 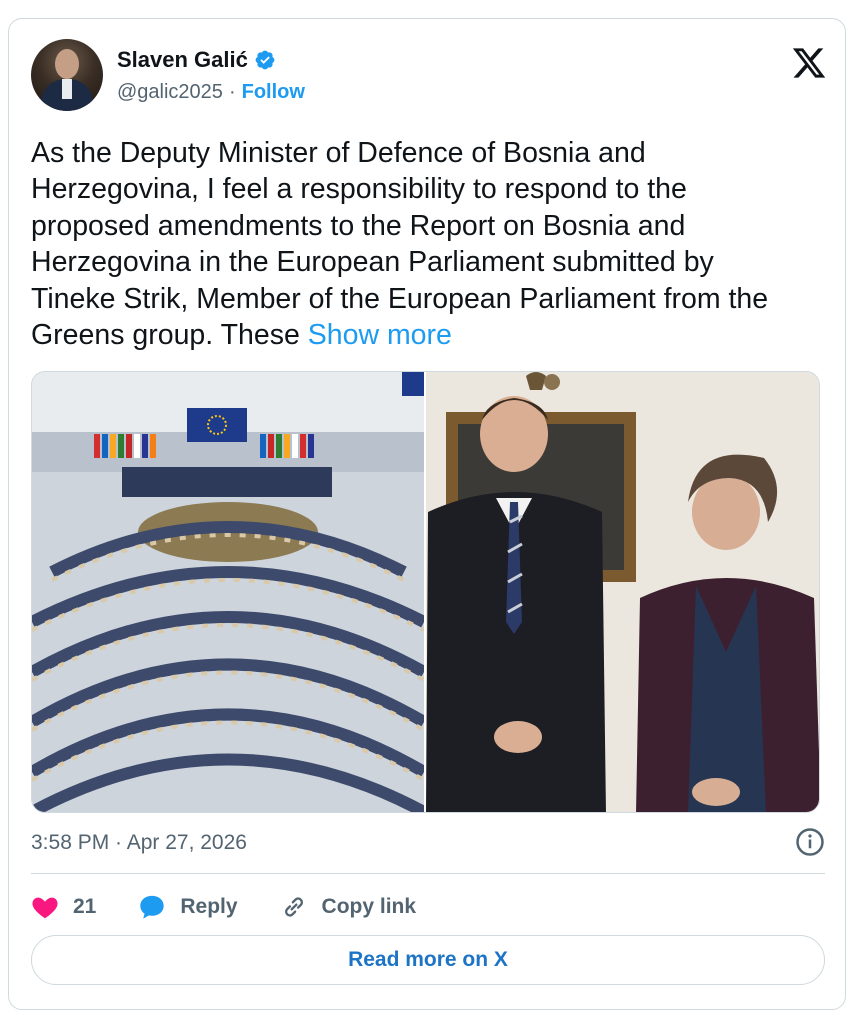 What do you see at coordinates (293, 907) in the screenshot?
I see `link-icon` at bounding box center [293, 907].